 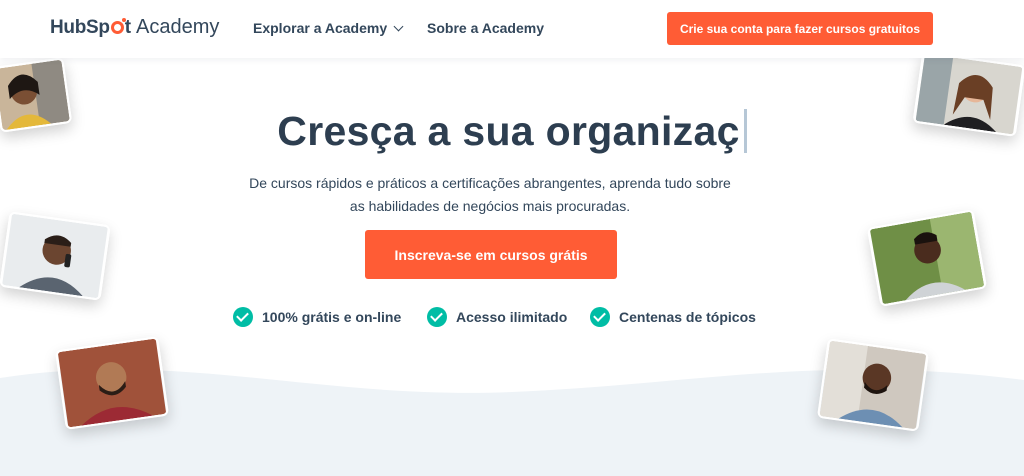 What do you see at coordinates (687, 317) in the screenshot?
I see `feature-label: Centenas de tópicos` at bounding box center [687, 317].